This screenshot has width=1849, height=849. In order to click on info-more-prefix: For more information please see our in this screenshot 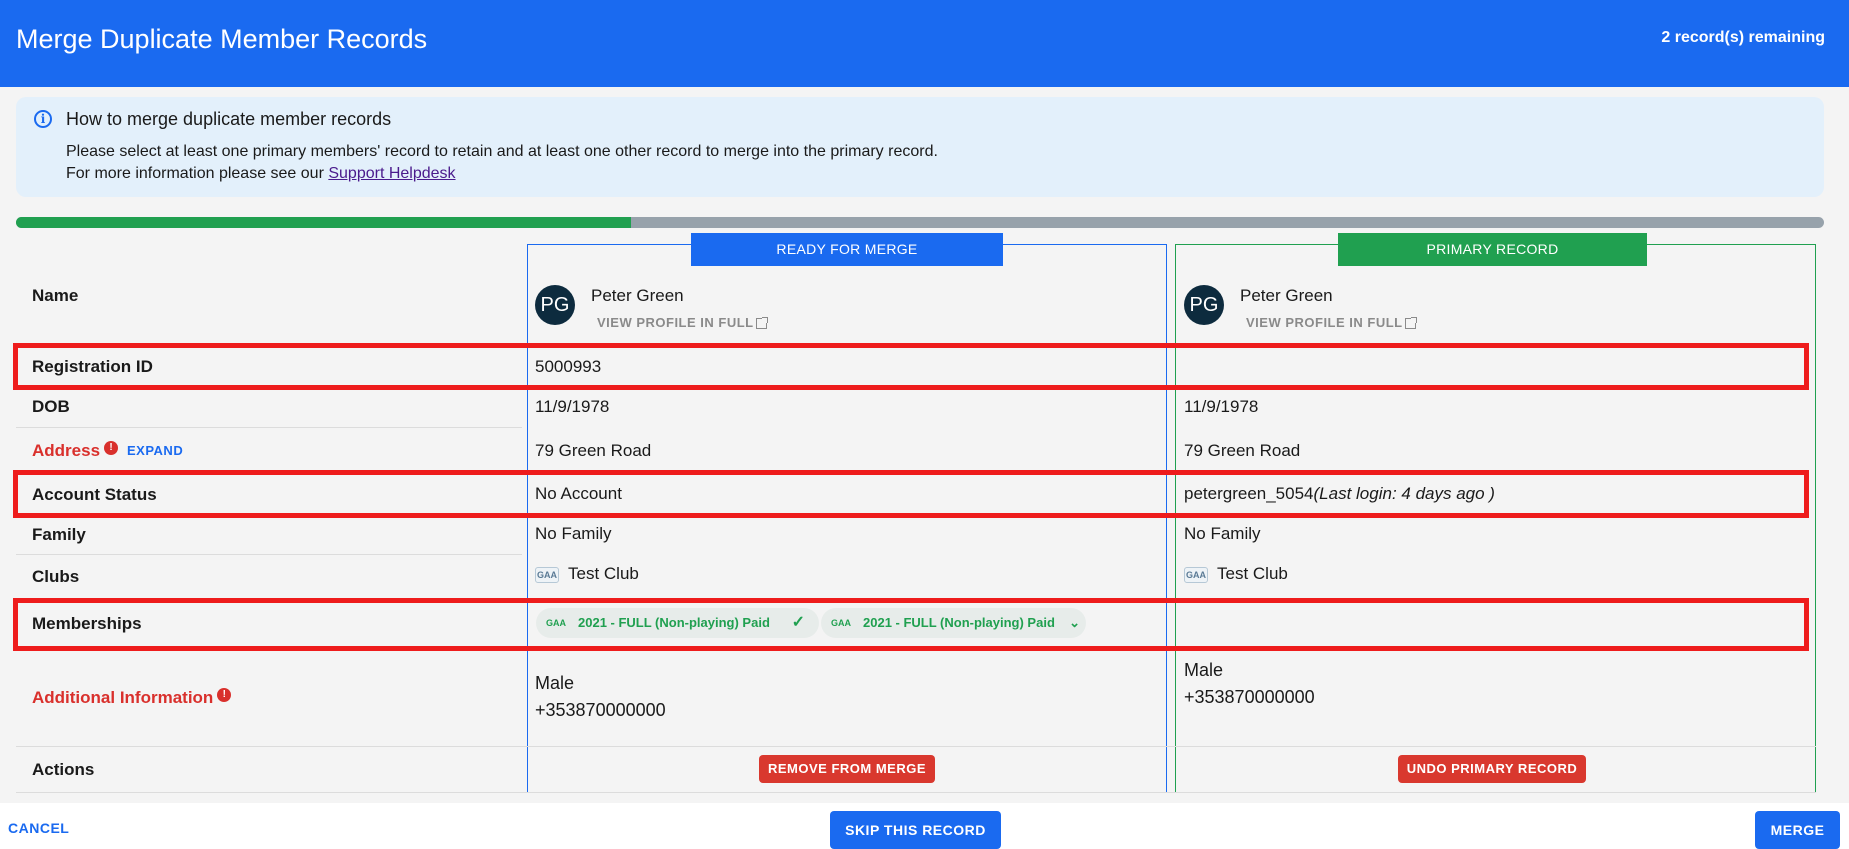, I will do `click(197, 173)`.